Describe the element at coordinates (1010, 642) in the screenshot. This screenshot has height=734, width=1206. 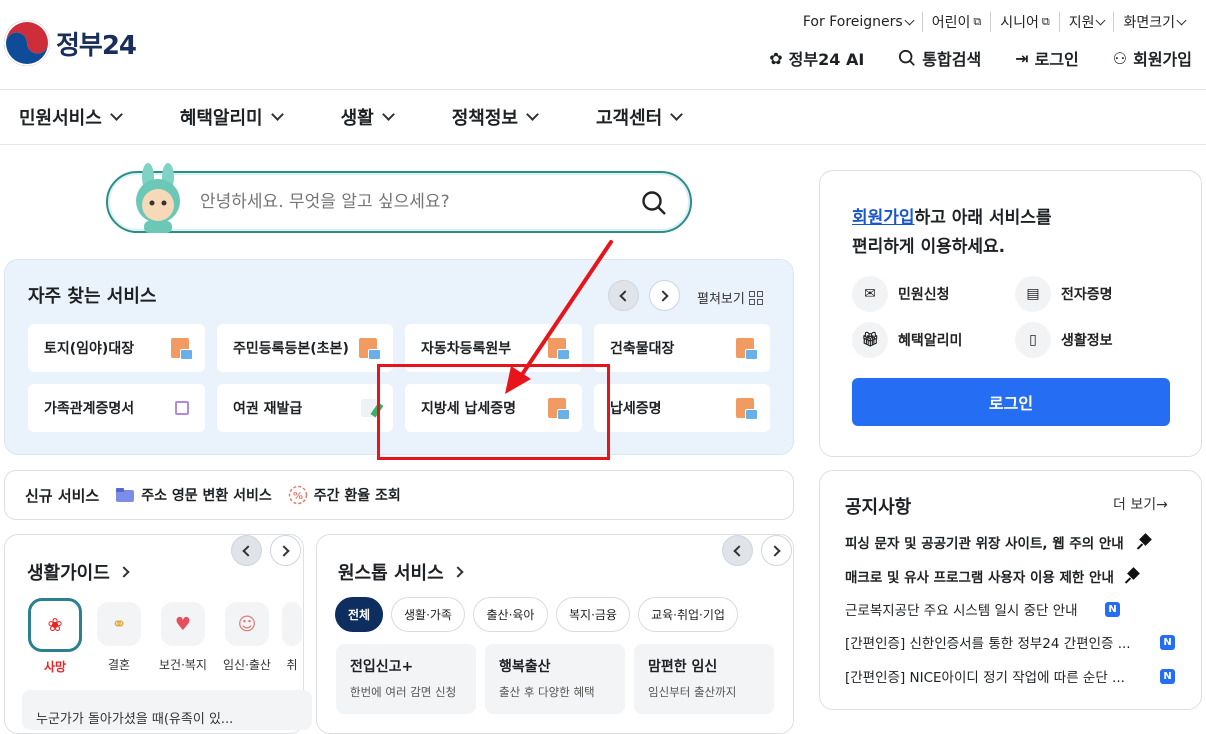
I see `notice-item: [간편인증] 신한인증서를 통한 정부24 간편인증 ... N` at that location.